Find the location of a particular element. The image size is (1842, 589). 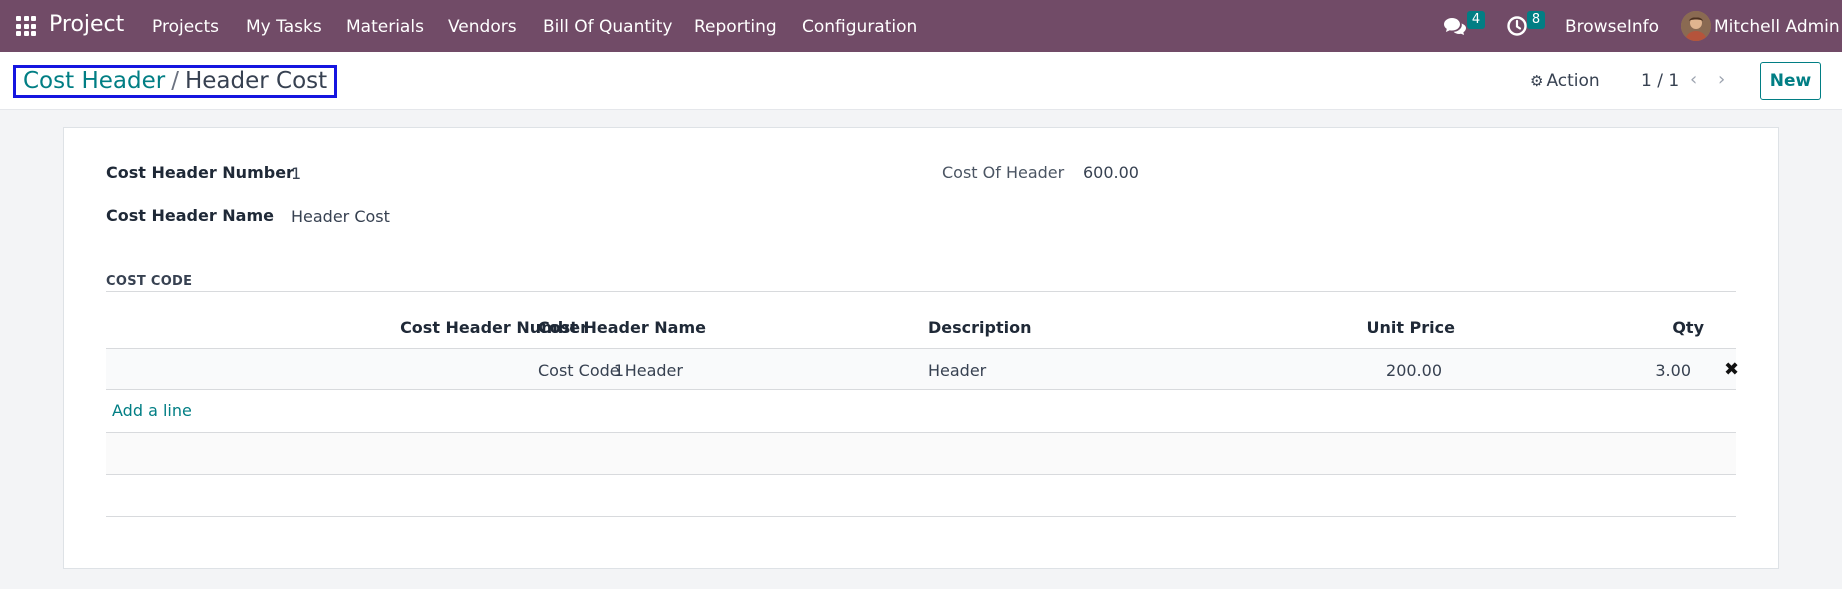

menu-configuration: Configuration is located at coordinates (859, 27).